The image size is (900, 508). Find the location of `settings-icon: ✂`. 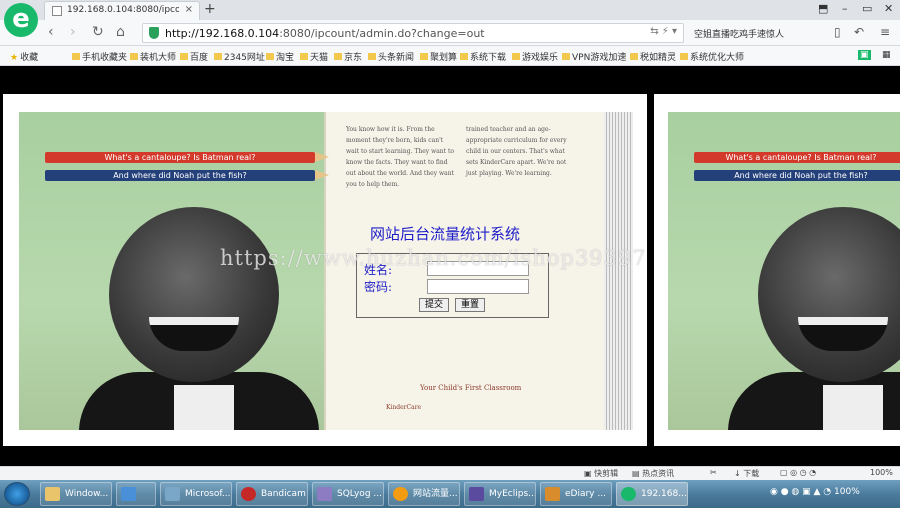

settings-icon: ✂ is located at coordinates (713, 472).